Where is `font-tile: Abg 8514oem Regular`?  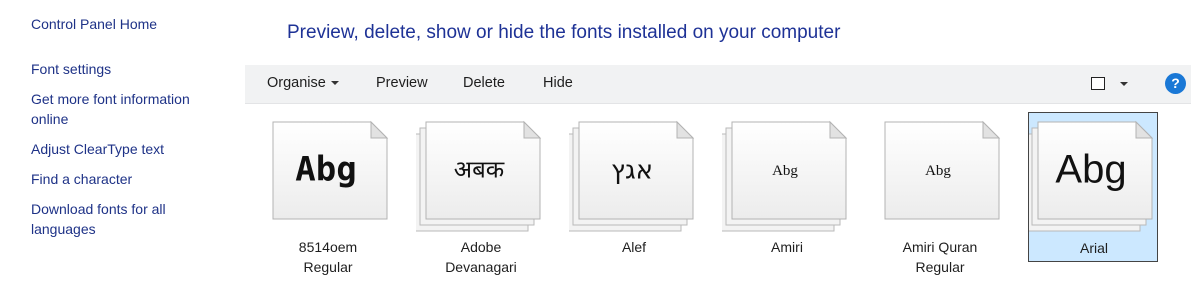
font-tile: Abg 8514oem Regular is located at coordinates (328, 193).